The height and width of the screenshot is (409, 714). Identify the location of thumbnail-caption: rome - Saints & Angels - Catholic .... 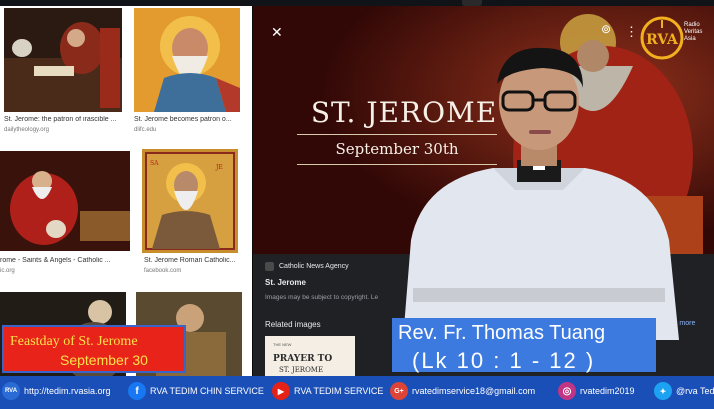
(64, 260).